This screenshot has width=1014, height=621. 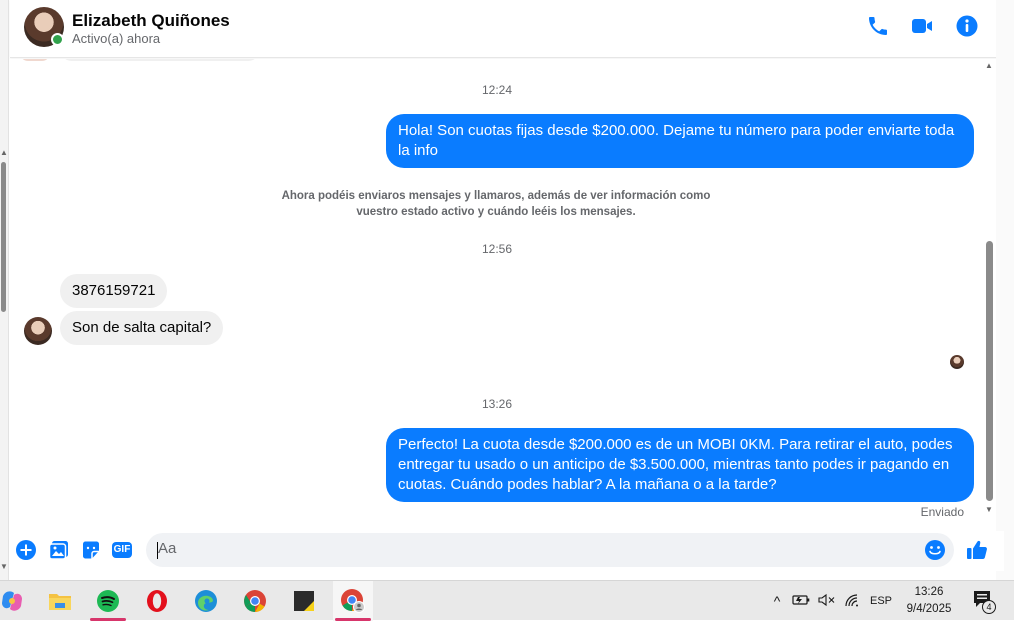 What do you see at coordinates (967, 26) in the screenshot?
I see `info-icon` at bounding box center [967, 26].